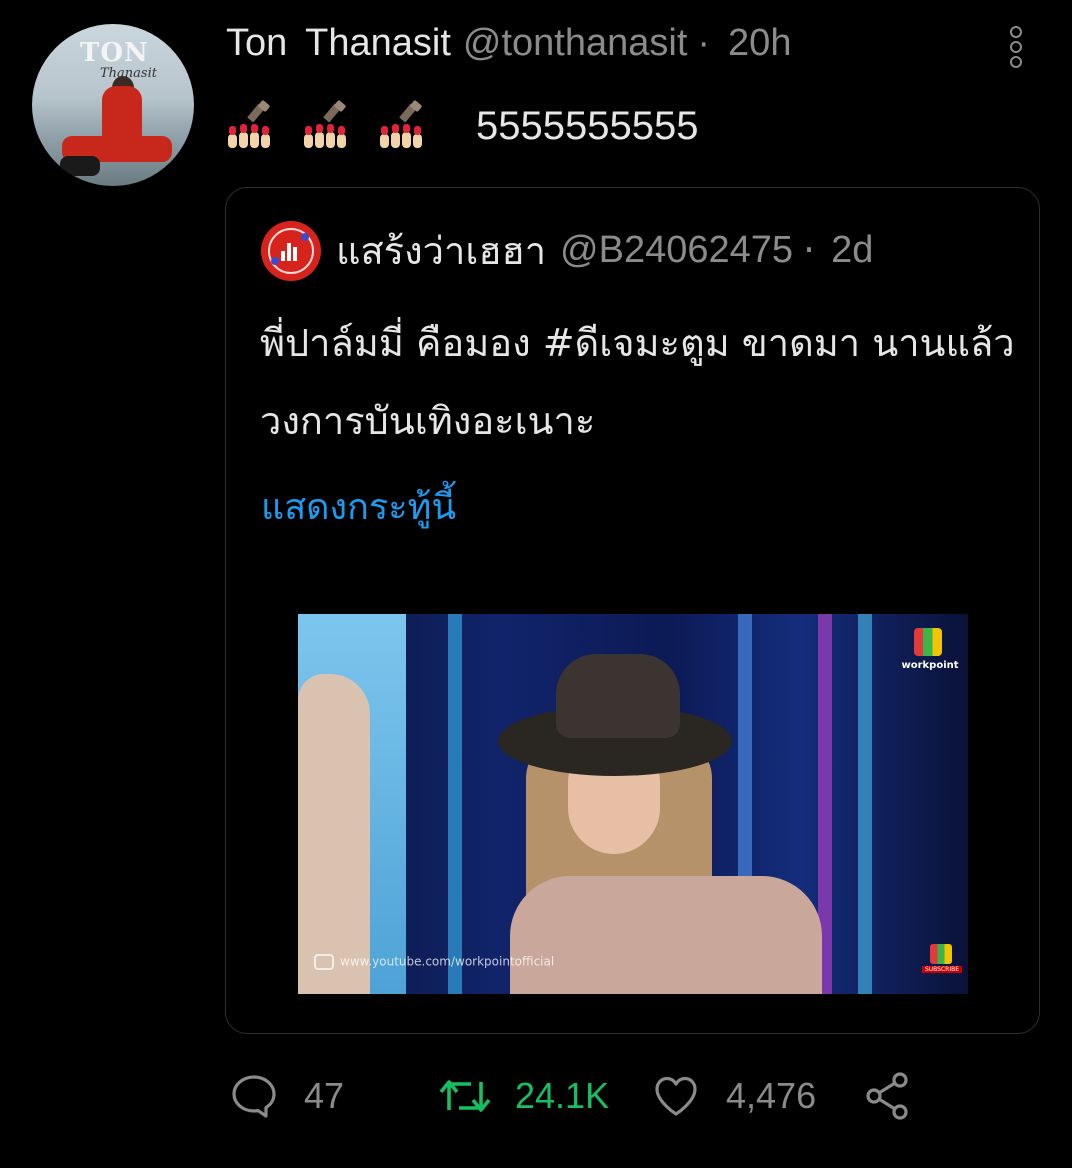 This screenshot has height=1168, width=1072. I want to click on retweet-button: 24.1K, so click(523, 1096).